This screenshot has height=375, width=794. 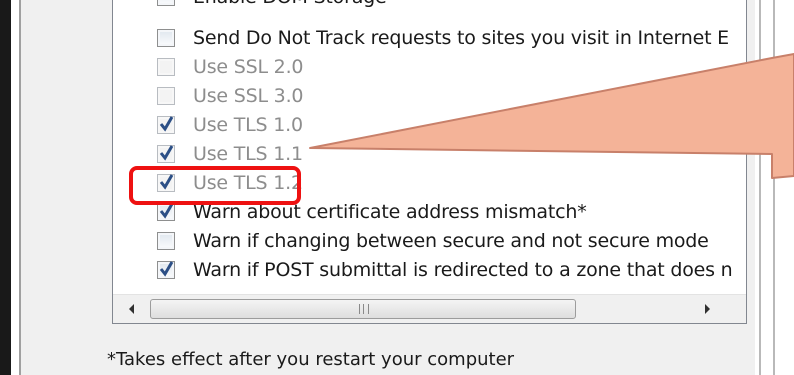 I want to click on setting-use-tls-1-0: Use TLS 1.0, so click(x=415, y=126).